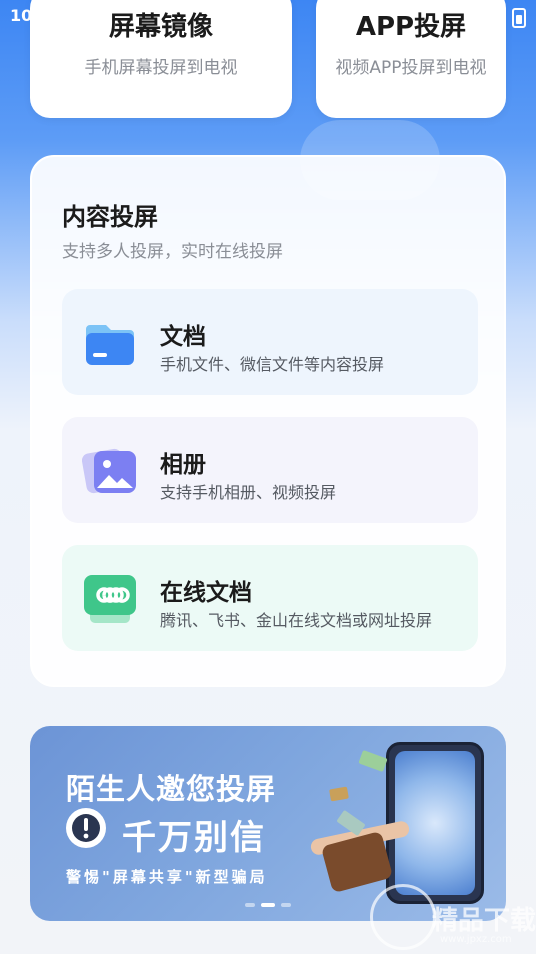  What do you see at coordinates (172, 252) in the screenshot?
I see `section-subtitle: 支持多人投屏，实时在线投屏` at bounding box center [172, 252].